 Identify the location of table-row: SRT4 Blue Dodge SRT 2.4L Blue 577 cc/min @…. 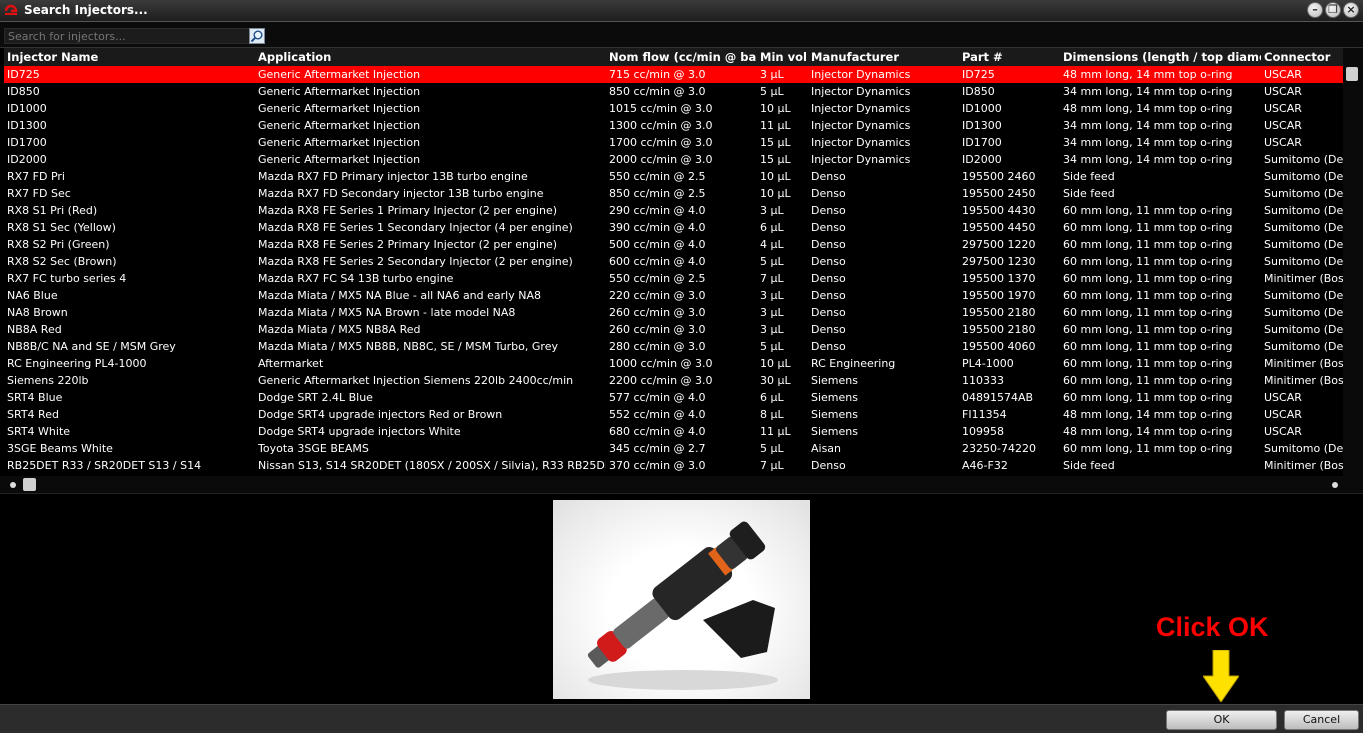
(673, 397).